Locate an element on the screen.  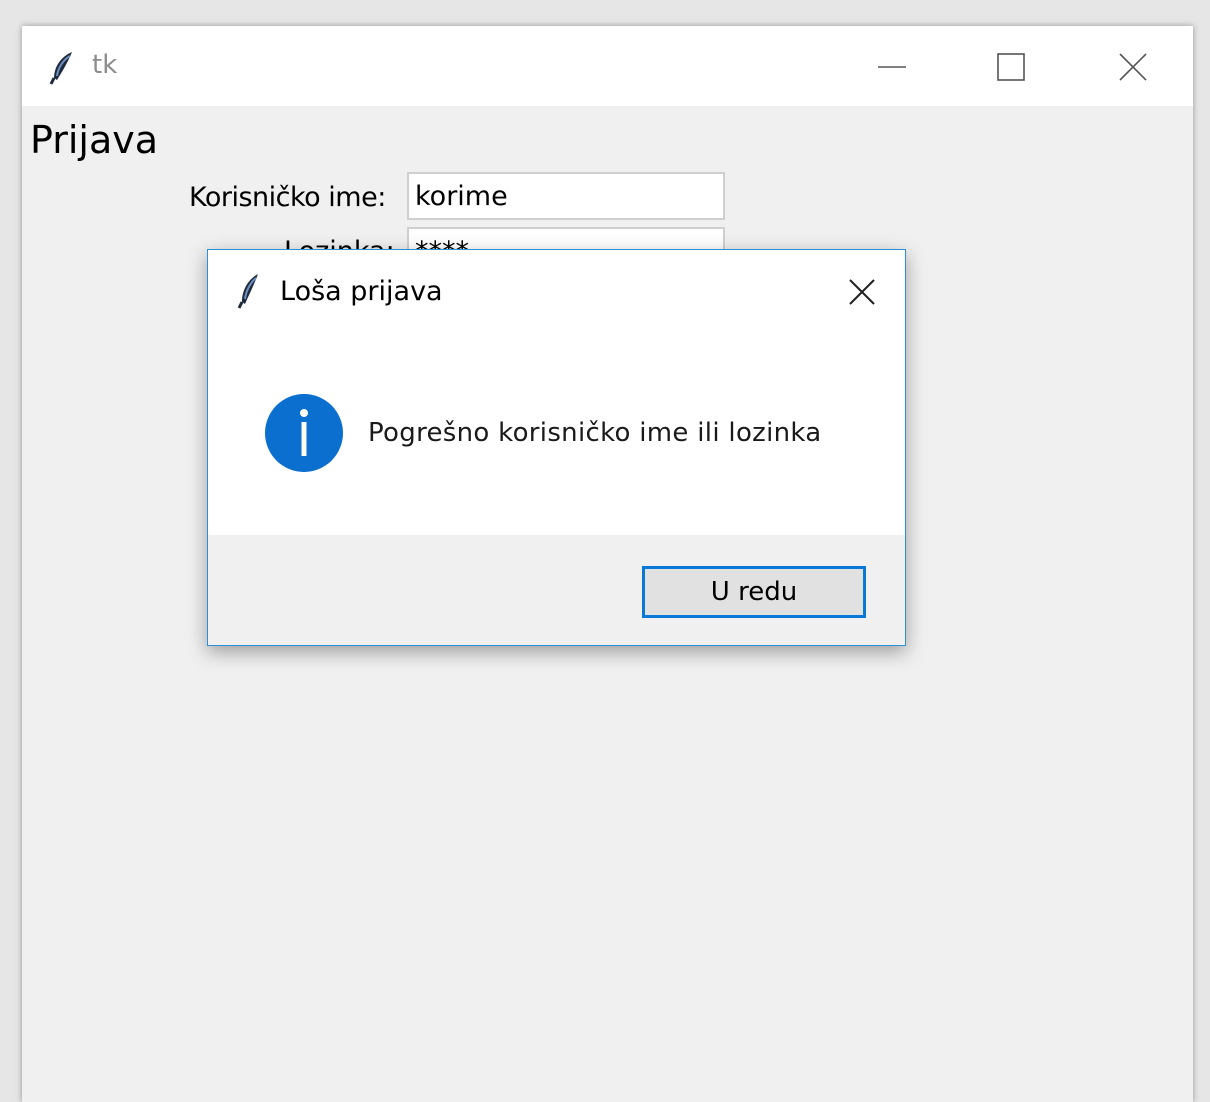
ok-button: U redu is located at coordinates (754, 592).